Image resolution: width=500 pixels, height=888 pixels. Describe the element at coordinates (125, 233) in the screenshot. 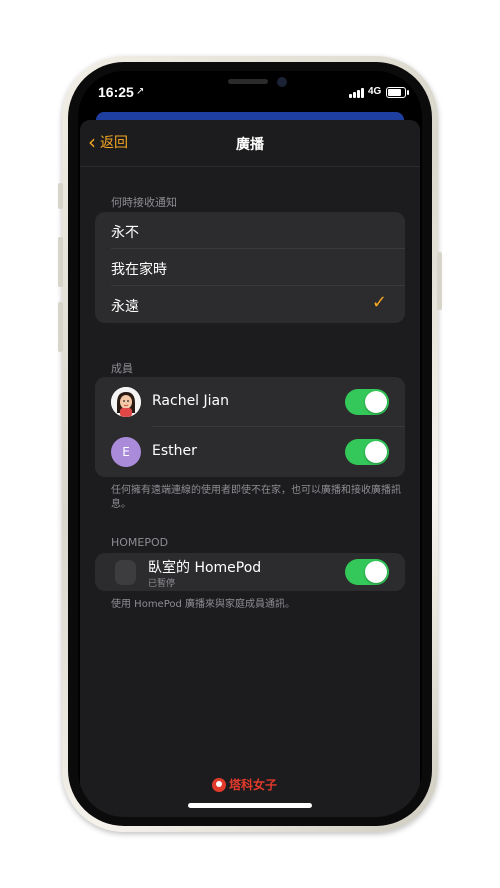

I see `option-label: 永不` at that location.